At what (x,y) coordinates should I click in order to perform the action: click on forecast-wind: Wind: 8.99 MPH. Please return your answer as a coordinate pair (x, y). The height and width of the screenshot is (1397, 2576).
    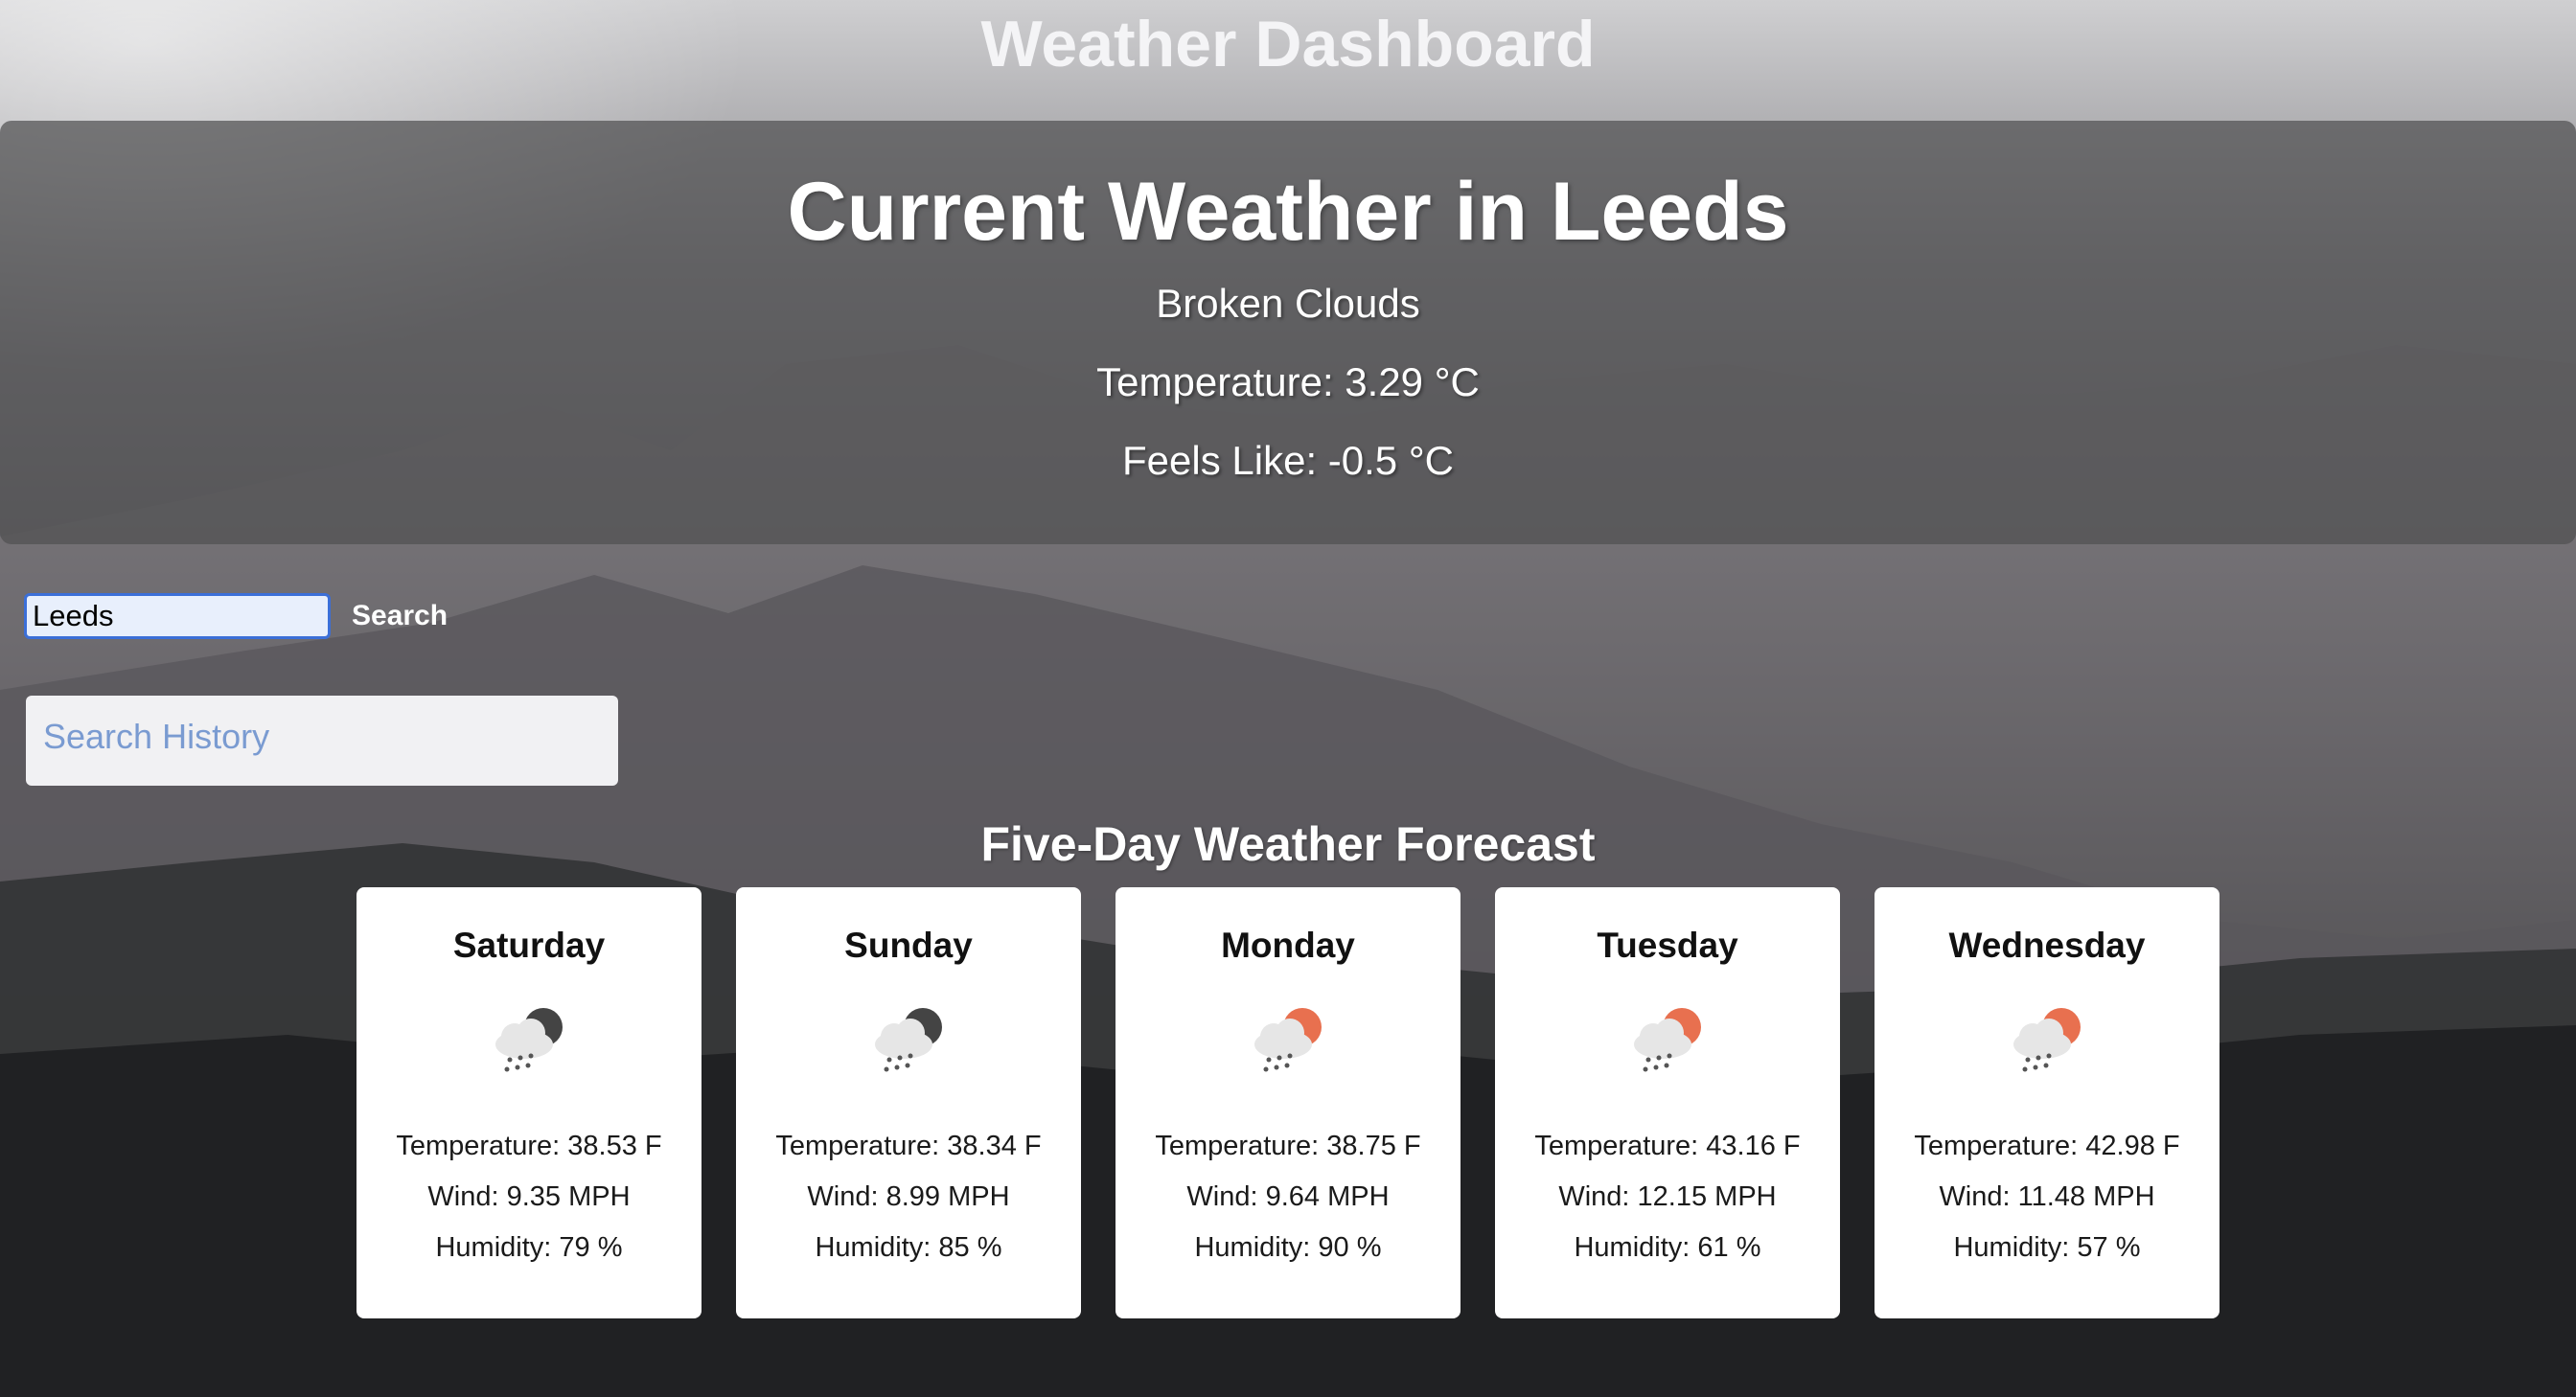
    Looking at the image, I should click on (908, 1196).